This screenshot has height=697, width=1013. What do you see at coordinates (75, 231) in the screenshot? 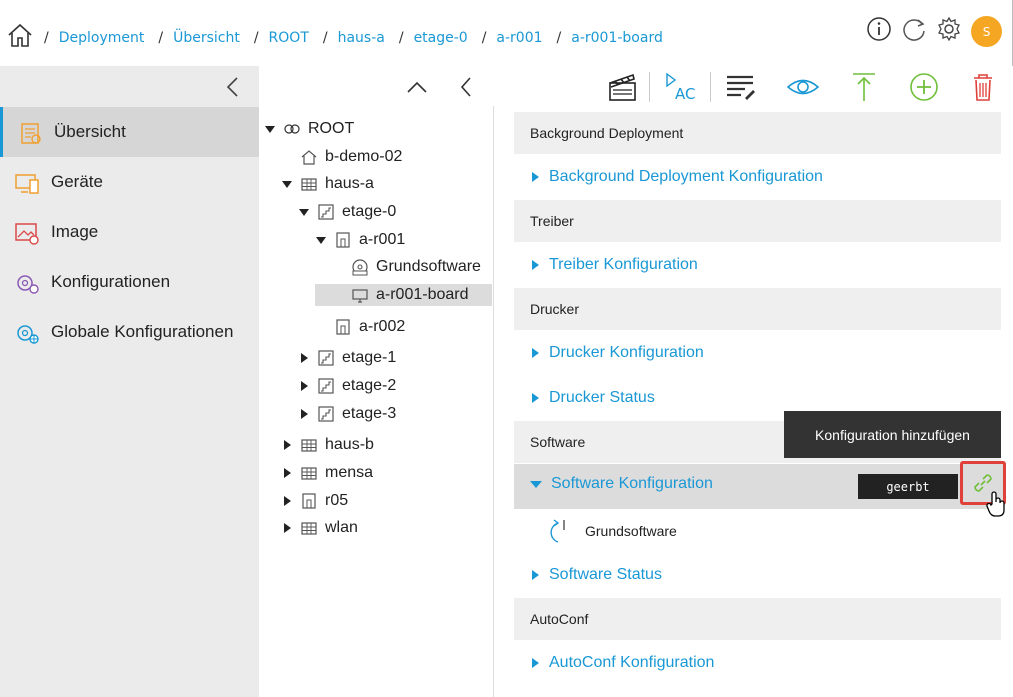
I see `sidebar-item-label: Image` at bounding box center [75, 231].